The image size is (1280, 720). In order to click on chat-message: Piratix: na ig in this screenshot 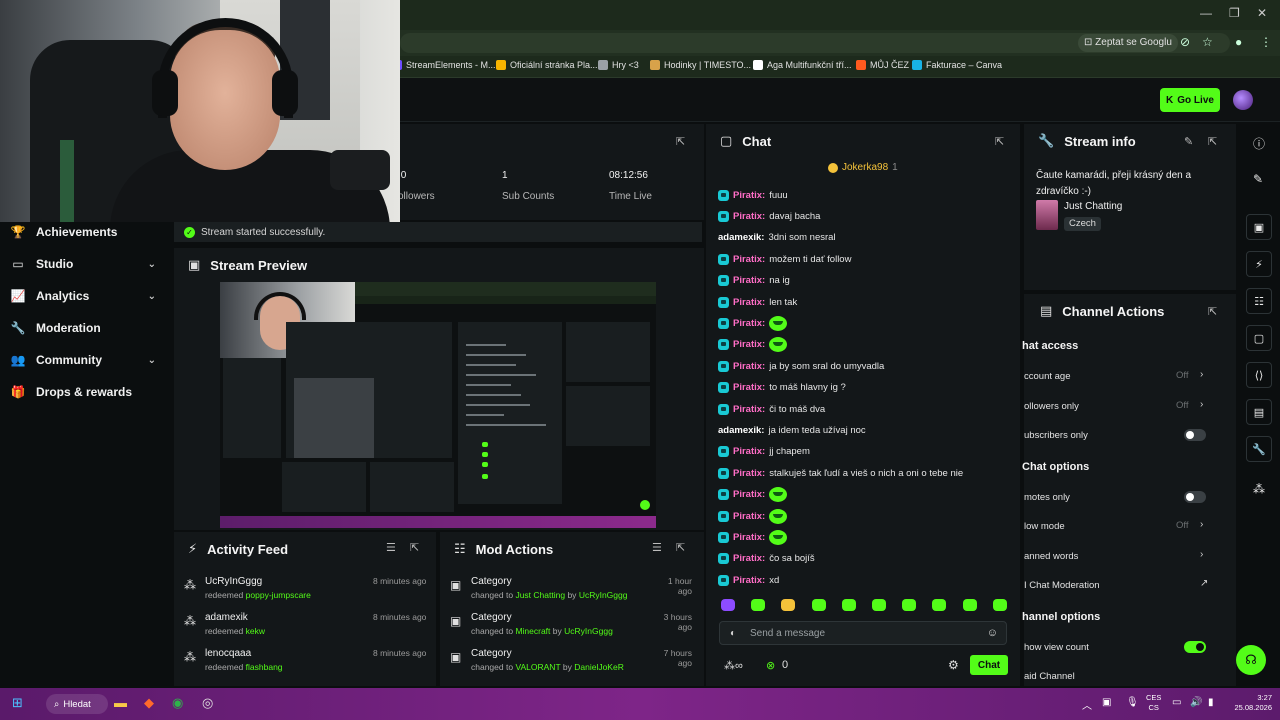, I will do `click(754, 281)`.